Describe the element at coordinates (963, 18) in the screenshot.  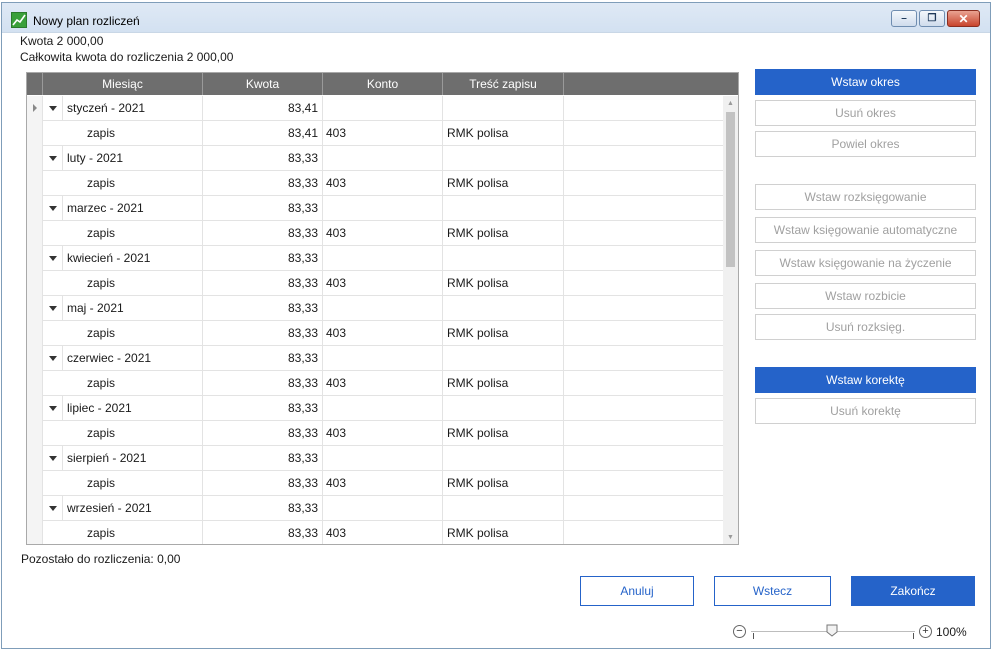
I see `close-button: ✕` at that location.